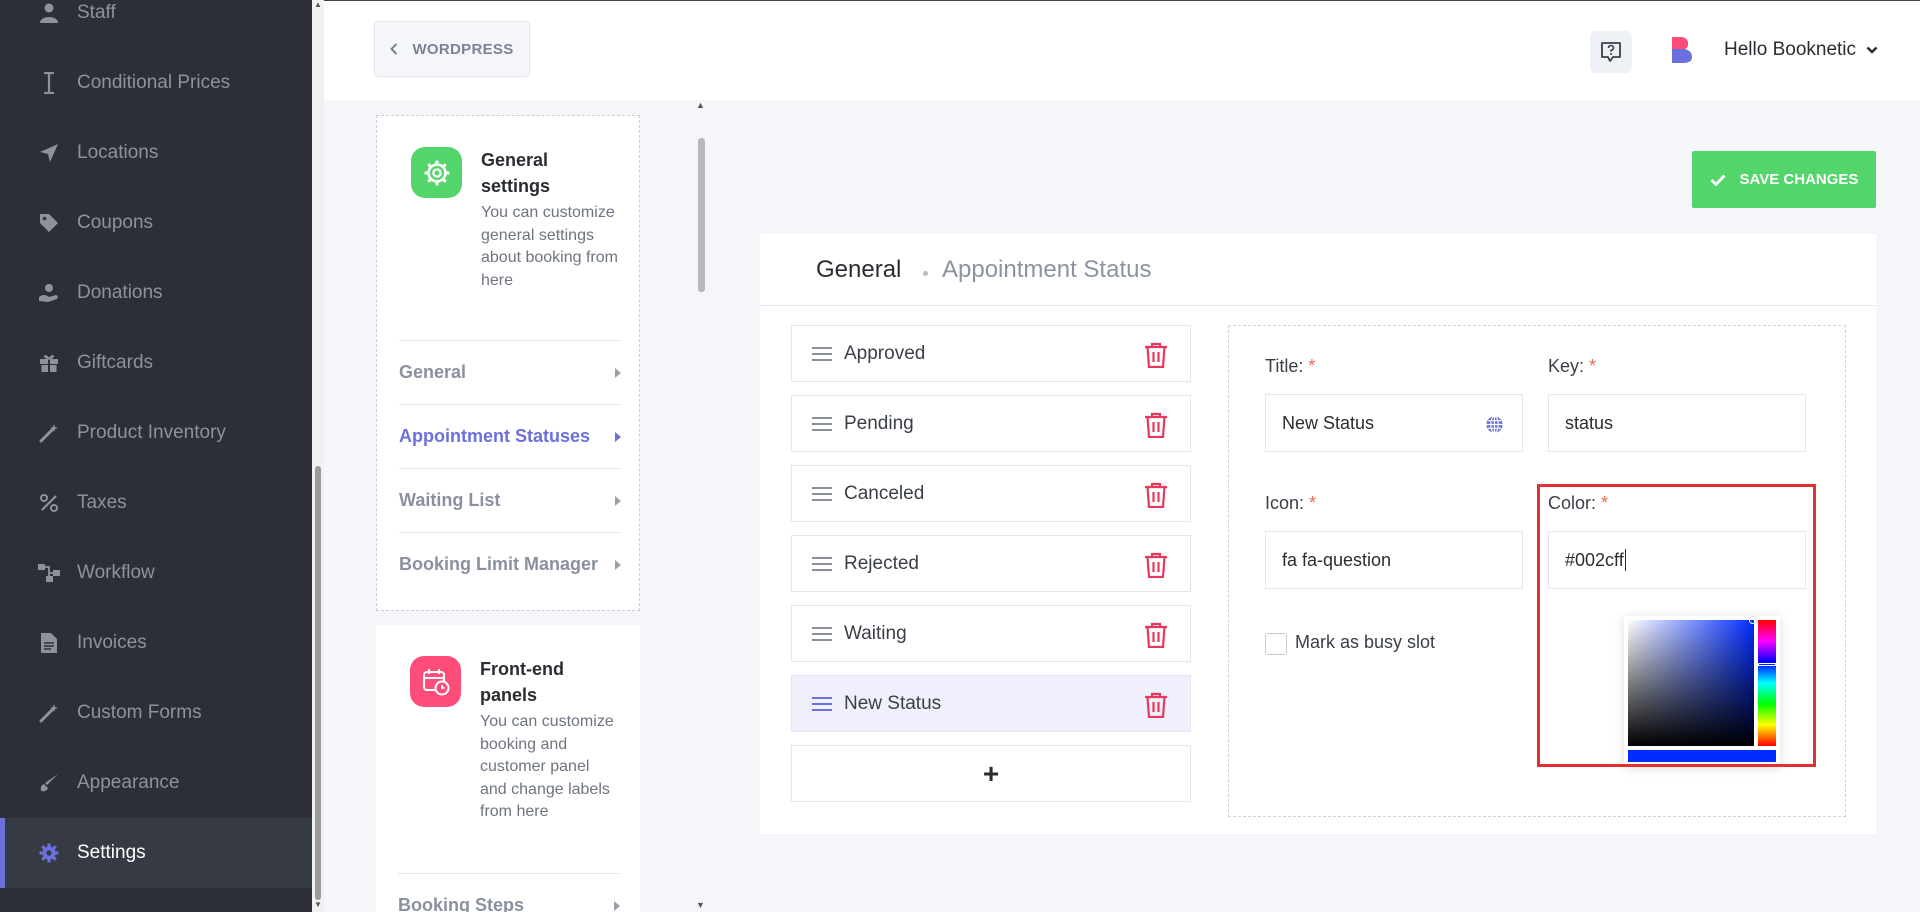 The width and height of the screenshot is (1920, 912). Describe the element at coordinates (1767, 664) in the screenshot. I see `hue-slider-marker` at that location.